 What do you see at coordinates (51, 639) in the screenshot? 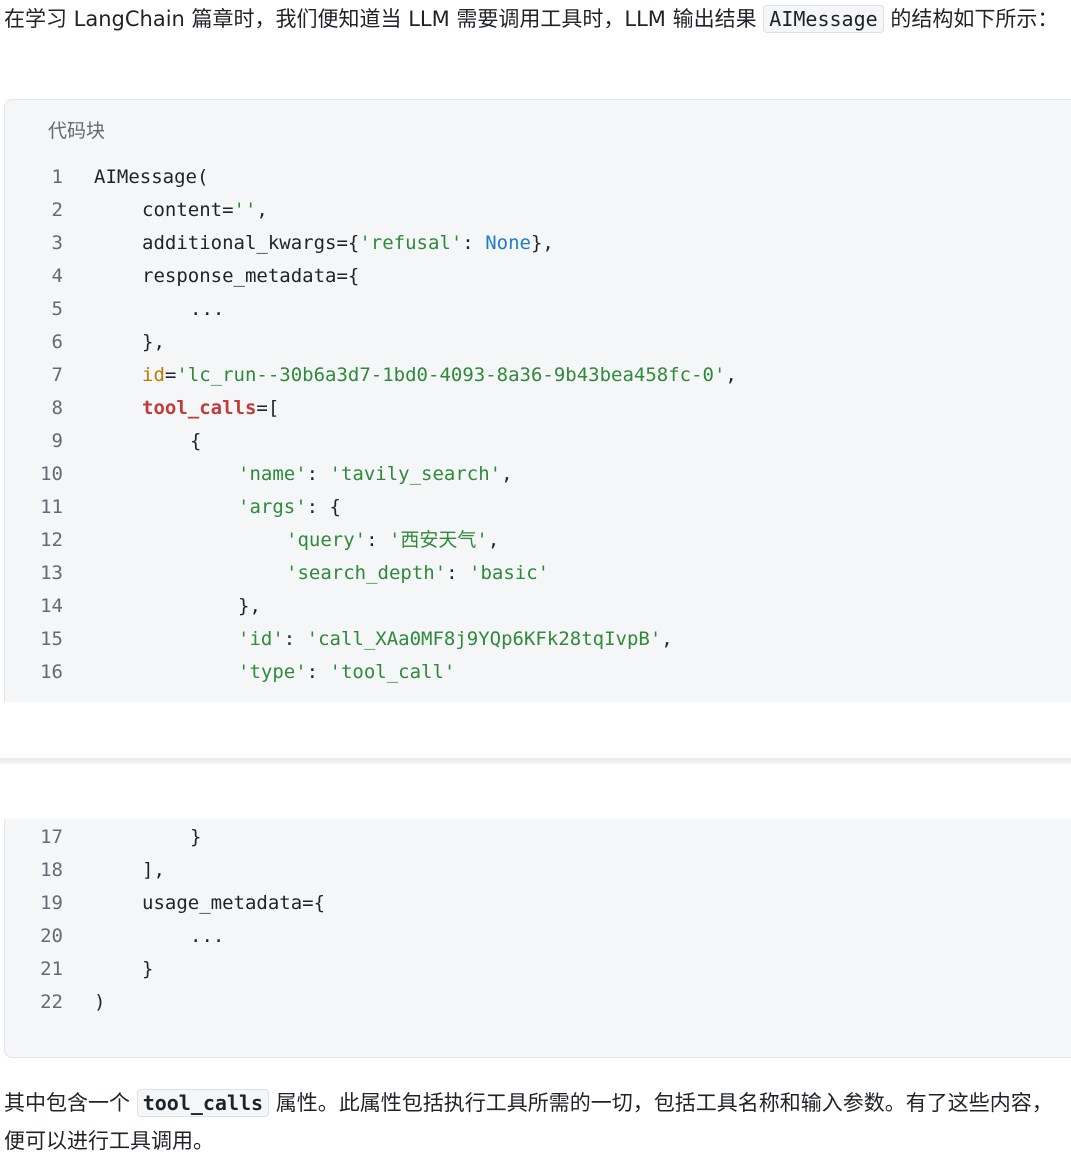
I see `line-number: 15` at bounding box center [51, 639].